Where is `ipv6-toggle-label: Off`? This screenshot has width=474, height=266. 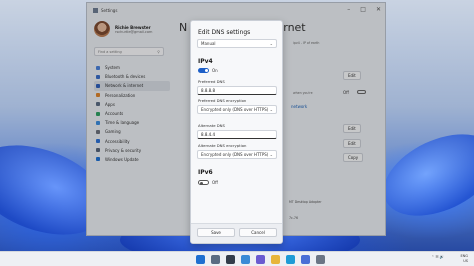 ipv6-toggle-label: Off is located at coordinates (215, 182).